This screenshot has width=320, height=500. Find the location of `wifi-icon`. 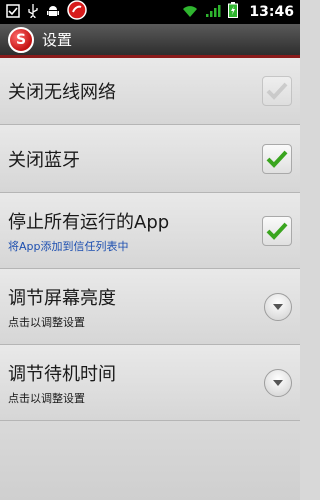

wifi-icon is located at coordinates (190, 12).